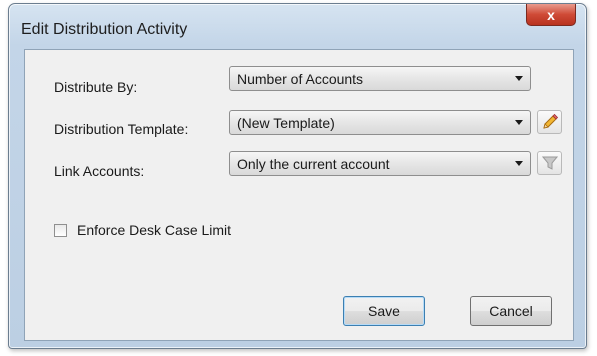  I want to click on edit-template-button, so click(549, 122).